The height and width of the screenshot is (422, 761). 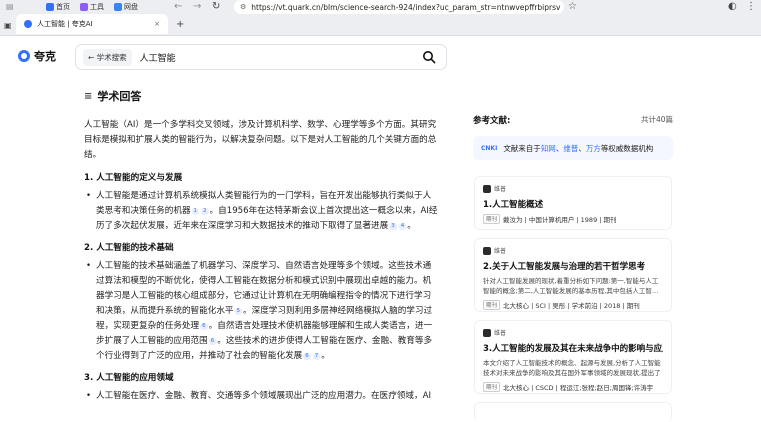 I want to click on meta-text: 北大核心 | CSCD | 程运江;张程;赵日;周国锋;许涛宇, so click(x=578, y=388).